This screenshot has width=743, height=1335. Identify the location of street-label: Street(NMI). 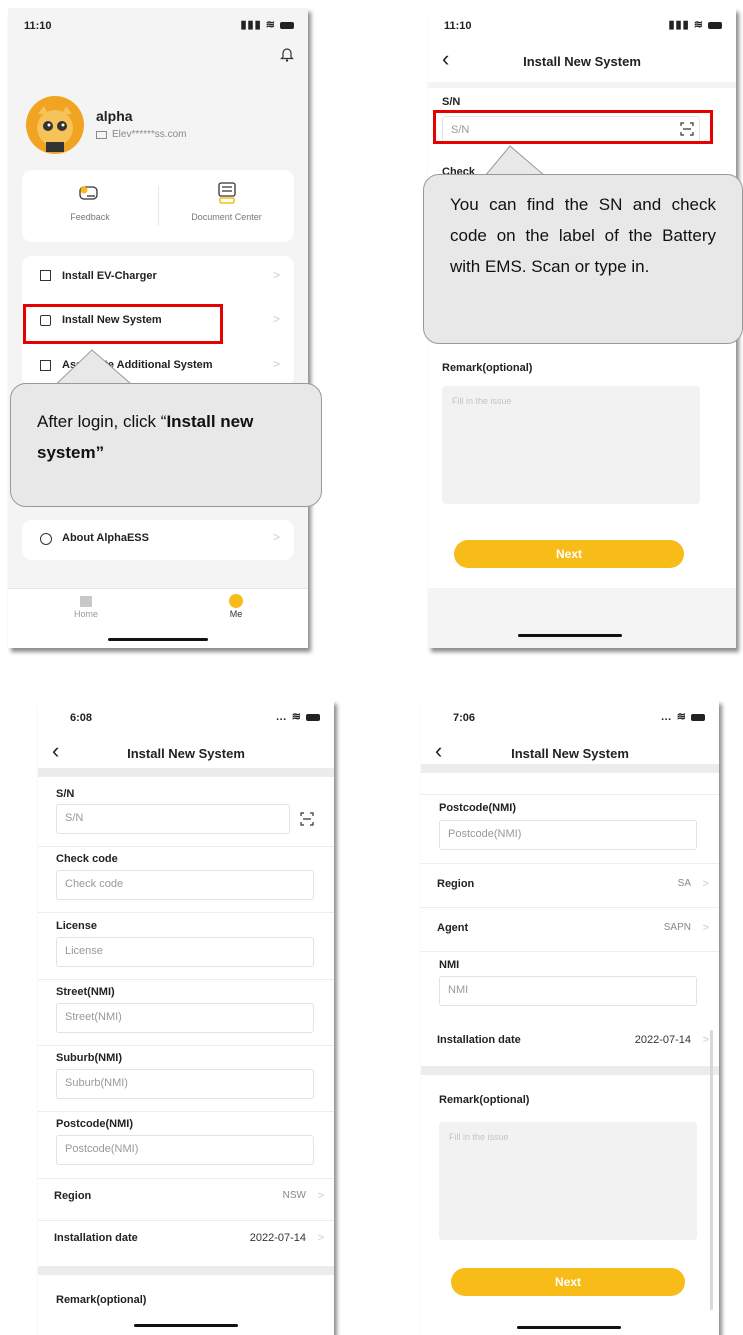
(85, 992).